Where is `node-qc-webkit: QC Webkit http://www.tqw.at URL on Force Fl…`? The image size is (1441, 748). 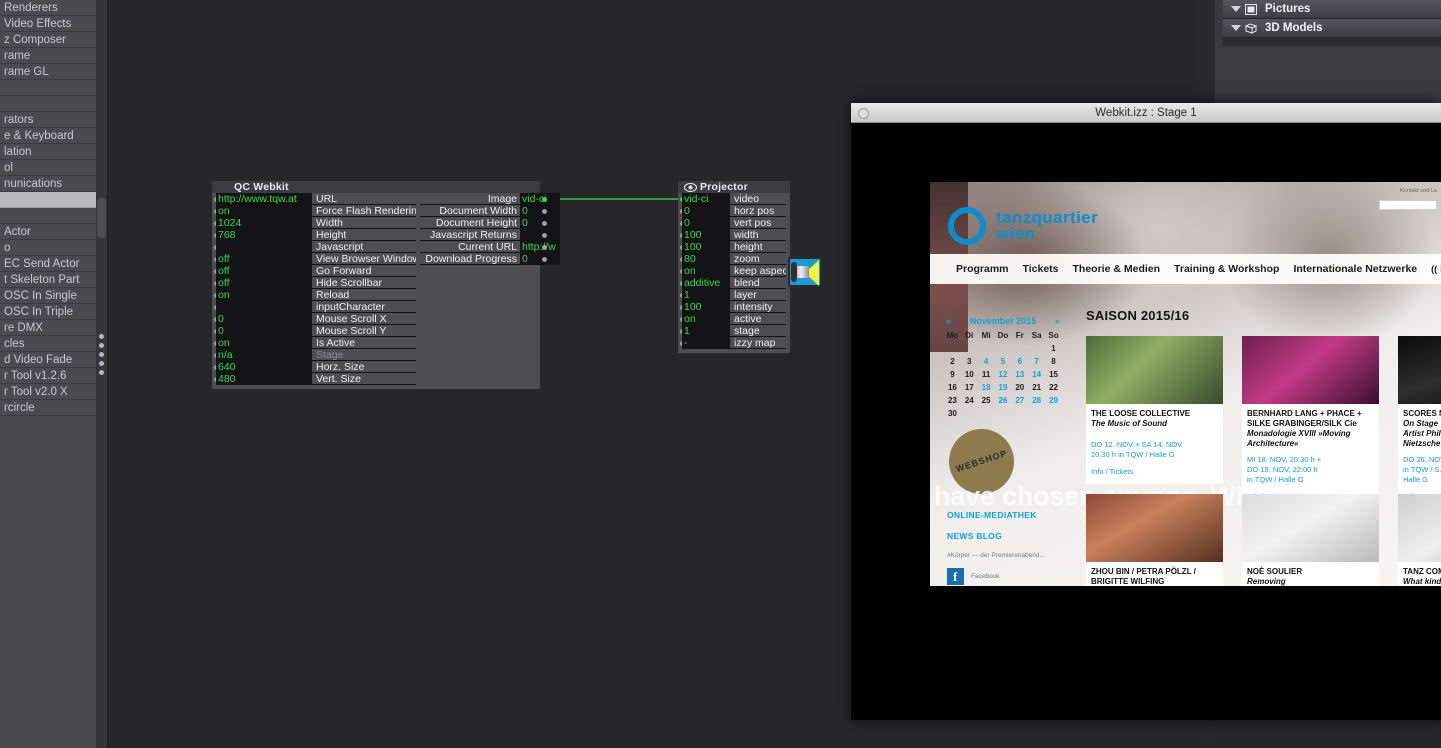 node-qc-webkit: QC Webkit http://www.tqw.at URL on Force Fl… is located at coordinates (386, 285).